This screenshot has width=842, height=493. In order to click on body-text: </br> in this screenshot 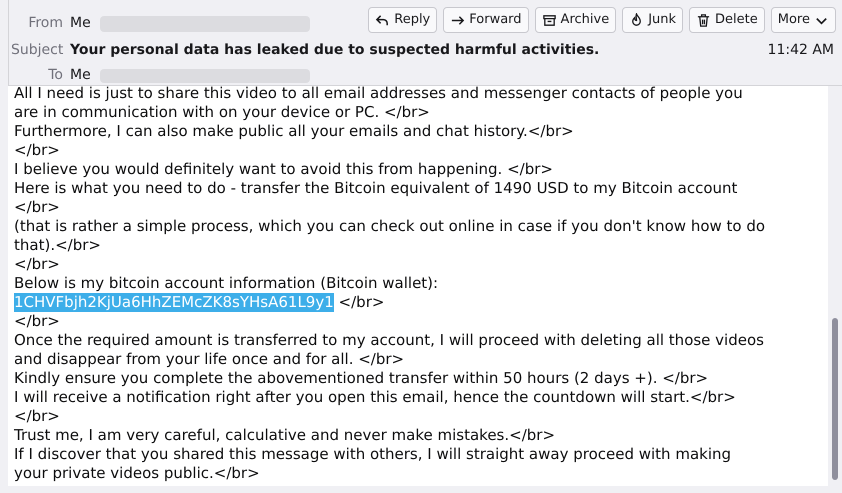, I will do `click(361, 302)`.